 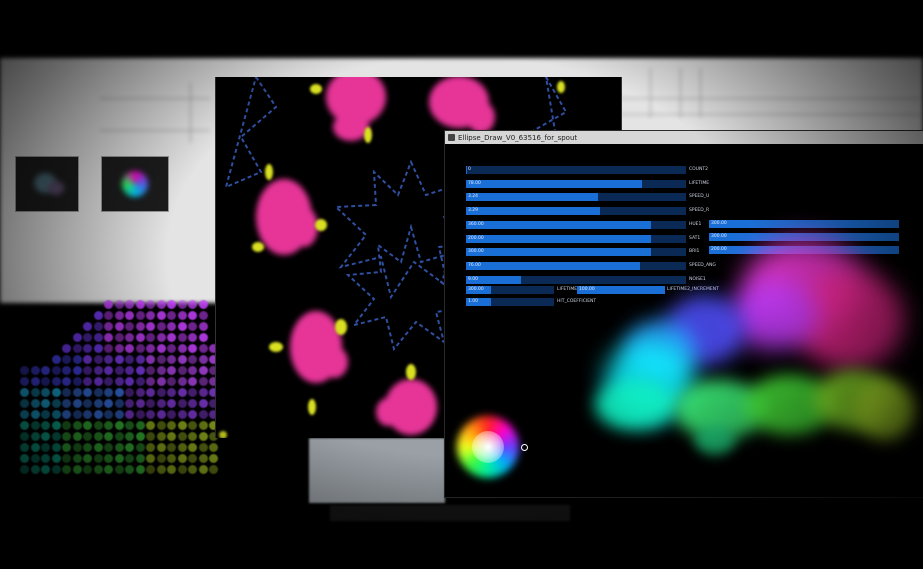 What do you see at coordinates (576, 170) in the screenshot?
I see `slider-count2: 0` at bounding box center [576, 170].